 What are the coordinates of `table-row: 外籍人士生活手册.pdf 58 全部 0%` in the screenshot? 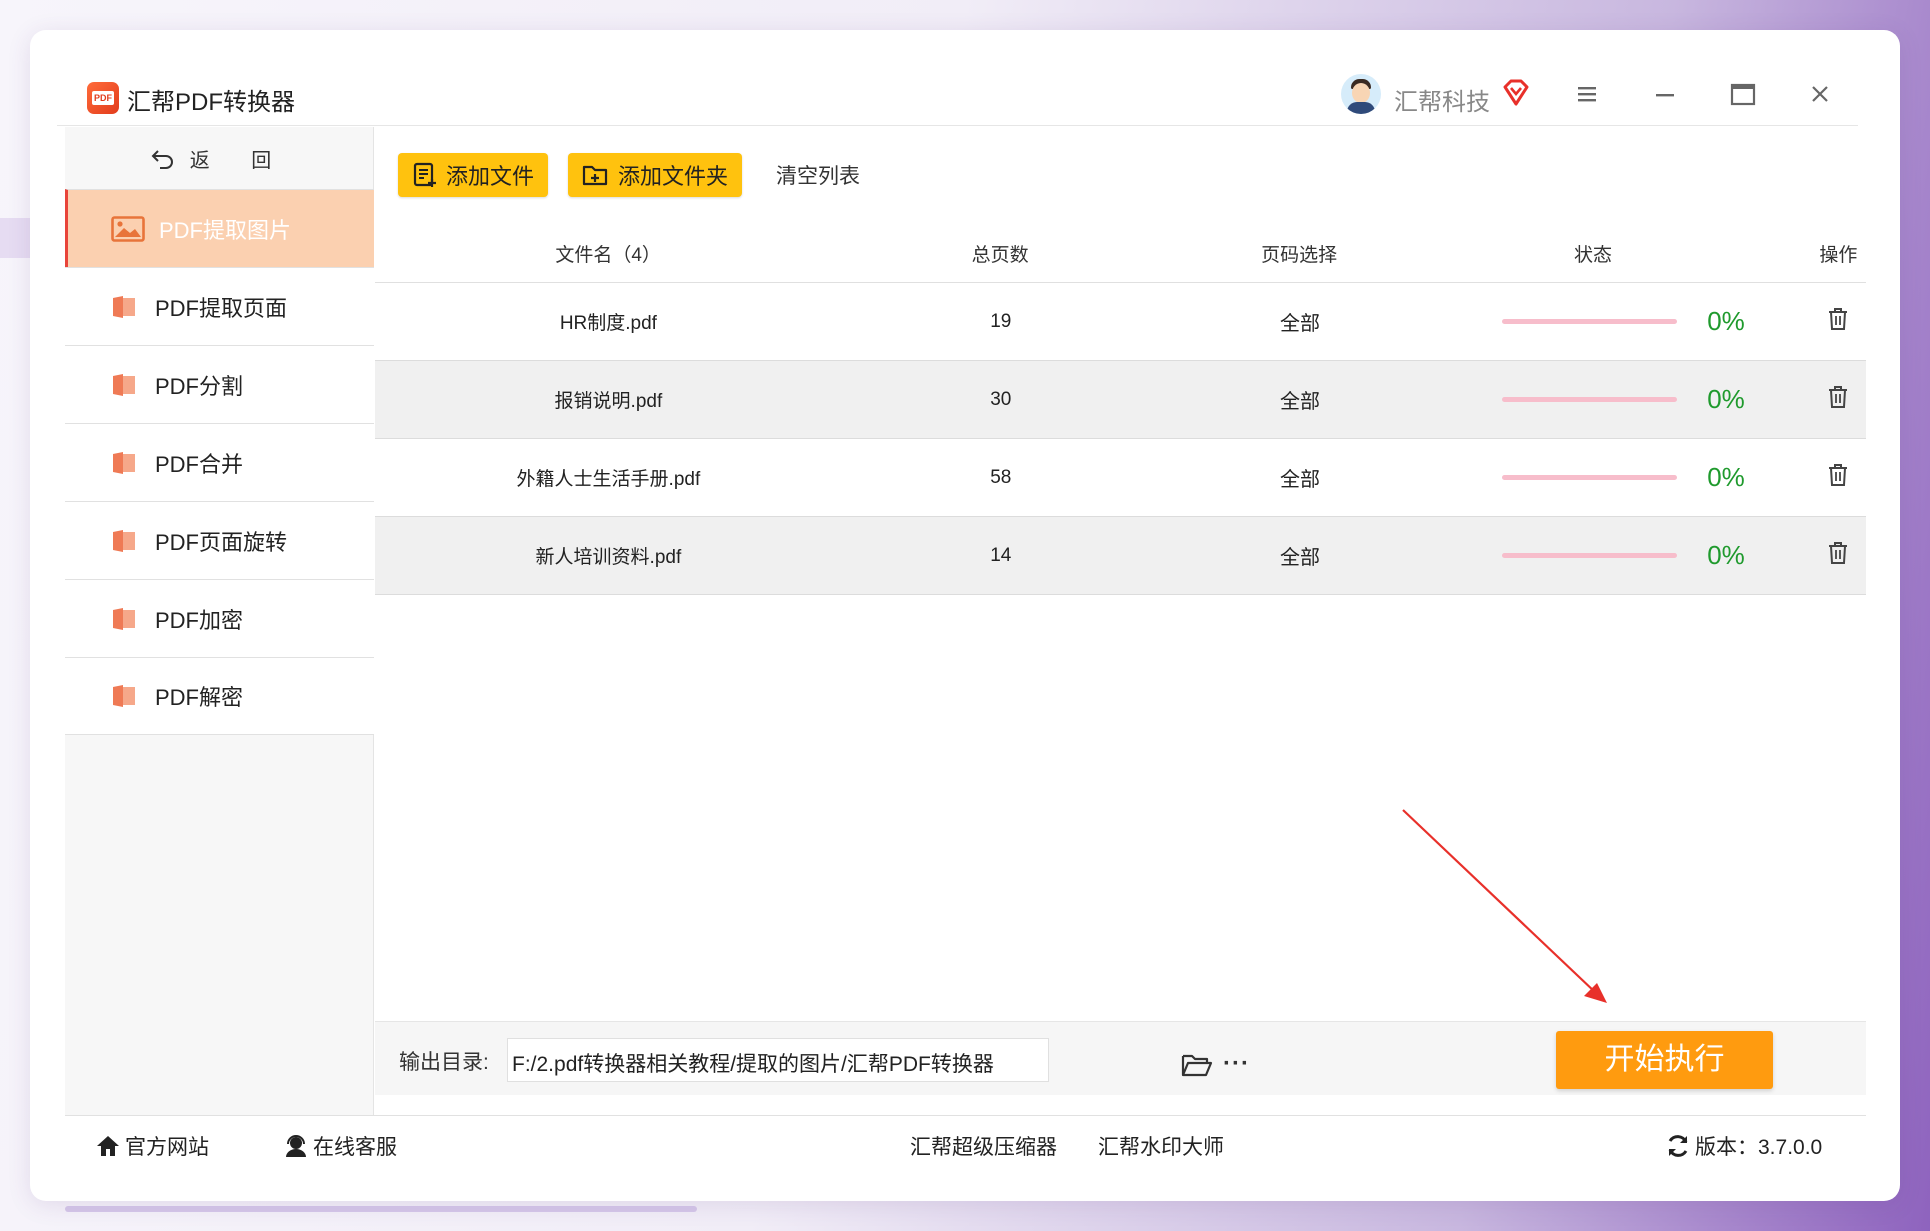 It's located at (1120, 478).